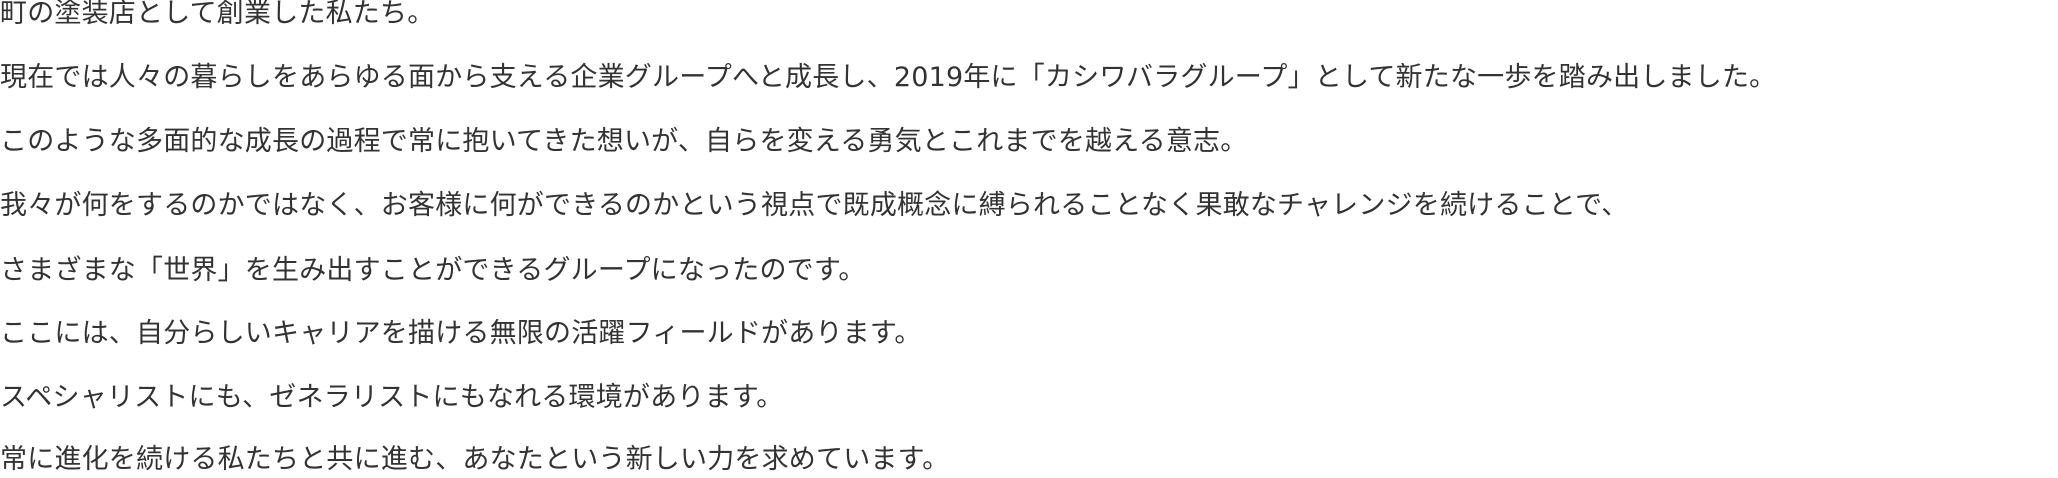 The image size is (2058, 478). I want to click on message-line-7: スペシャリストにも、ゼネラリストにもなれる環境があります。, so click(392, 397).